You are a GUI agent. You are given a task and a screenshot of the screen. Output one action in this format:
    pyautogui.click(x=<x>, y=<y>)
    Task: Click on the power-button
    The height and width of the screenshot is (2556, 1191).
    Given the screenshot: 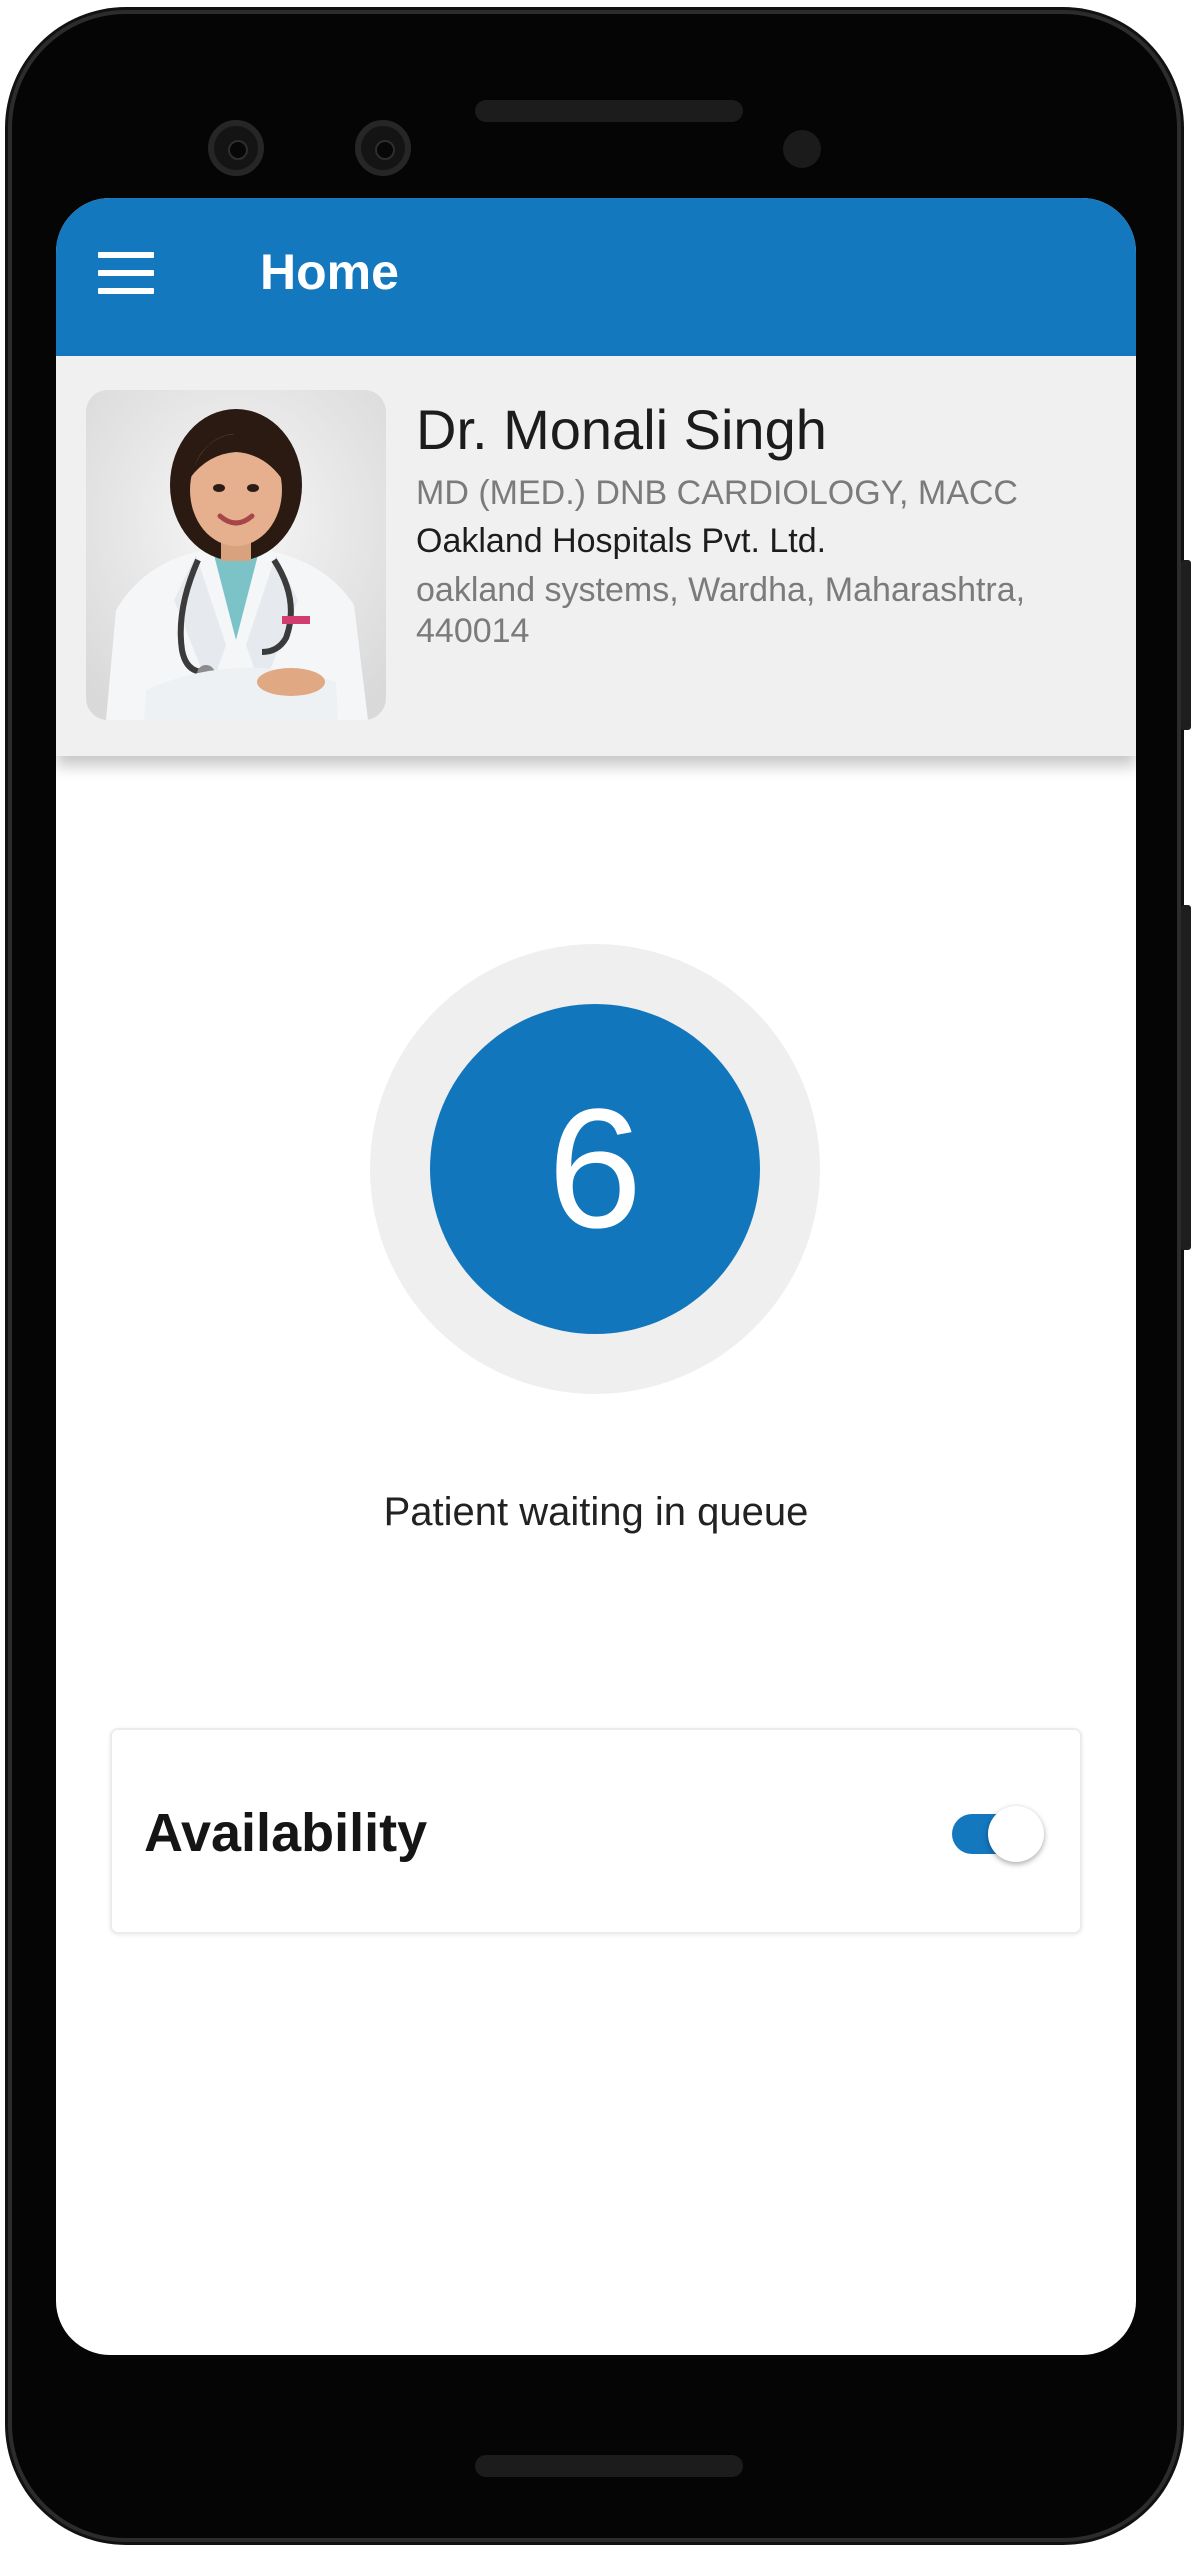 What is the action you would take?
    pyautogui.click(x=1186, y=645)
    